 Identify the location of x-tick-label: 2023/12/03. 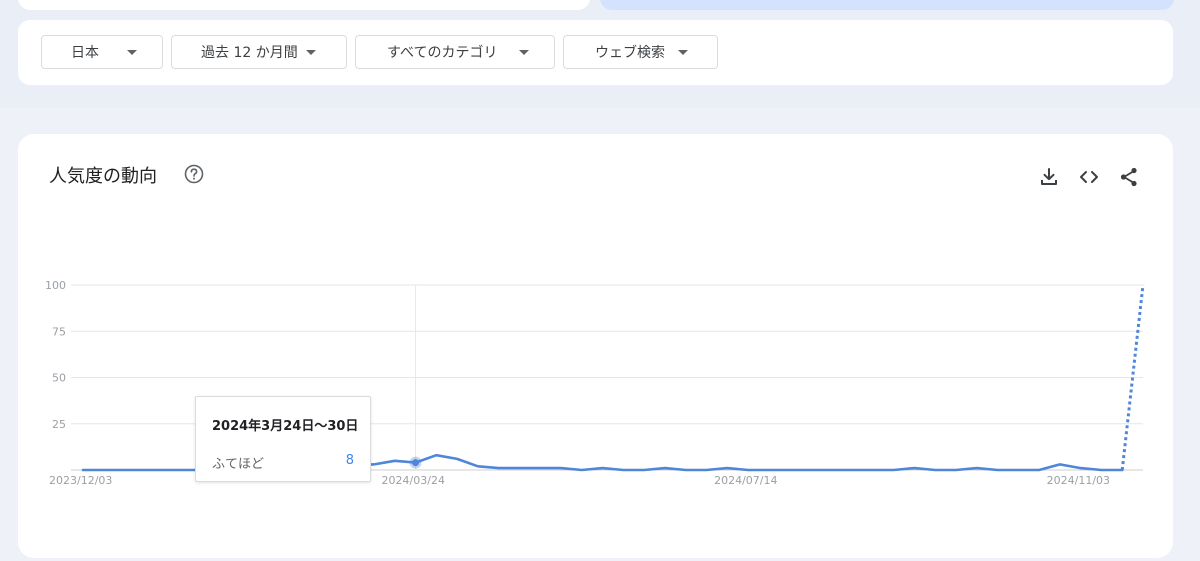
(80, 480).